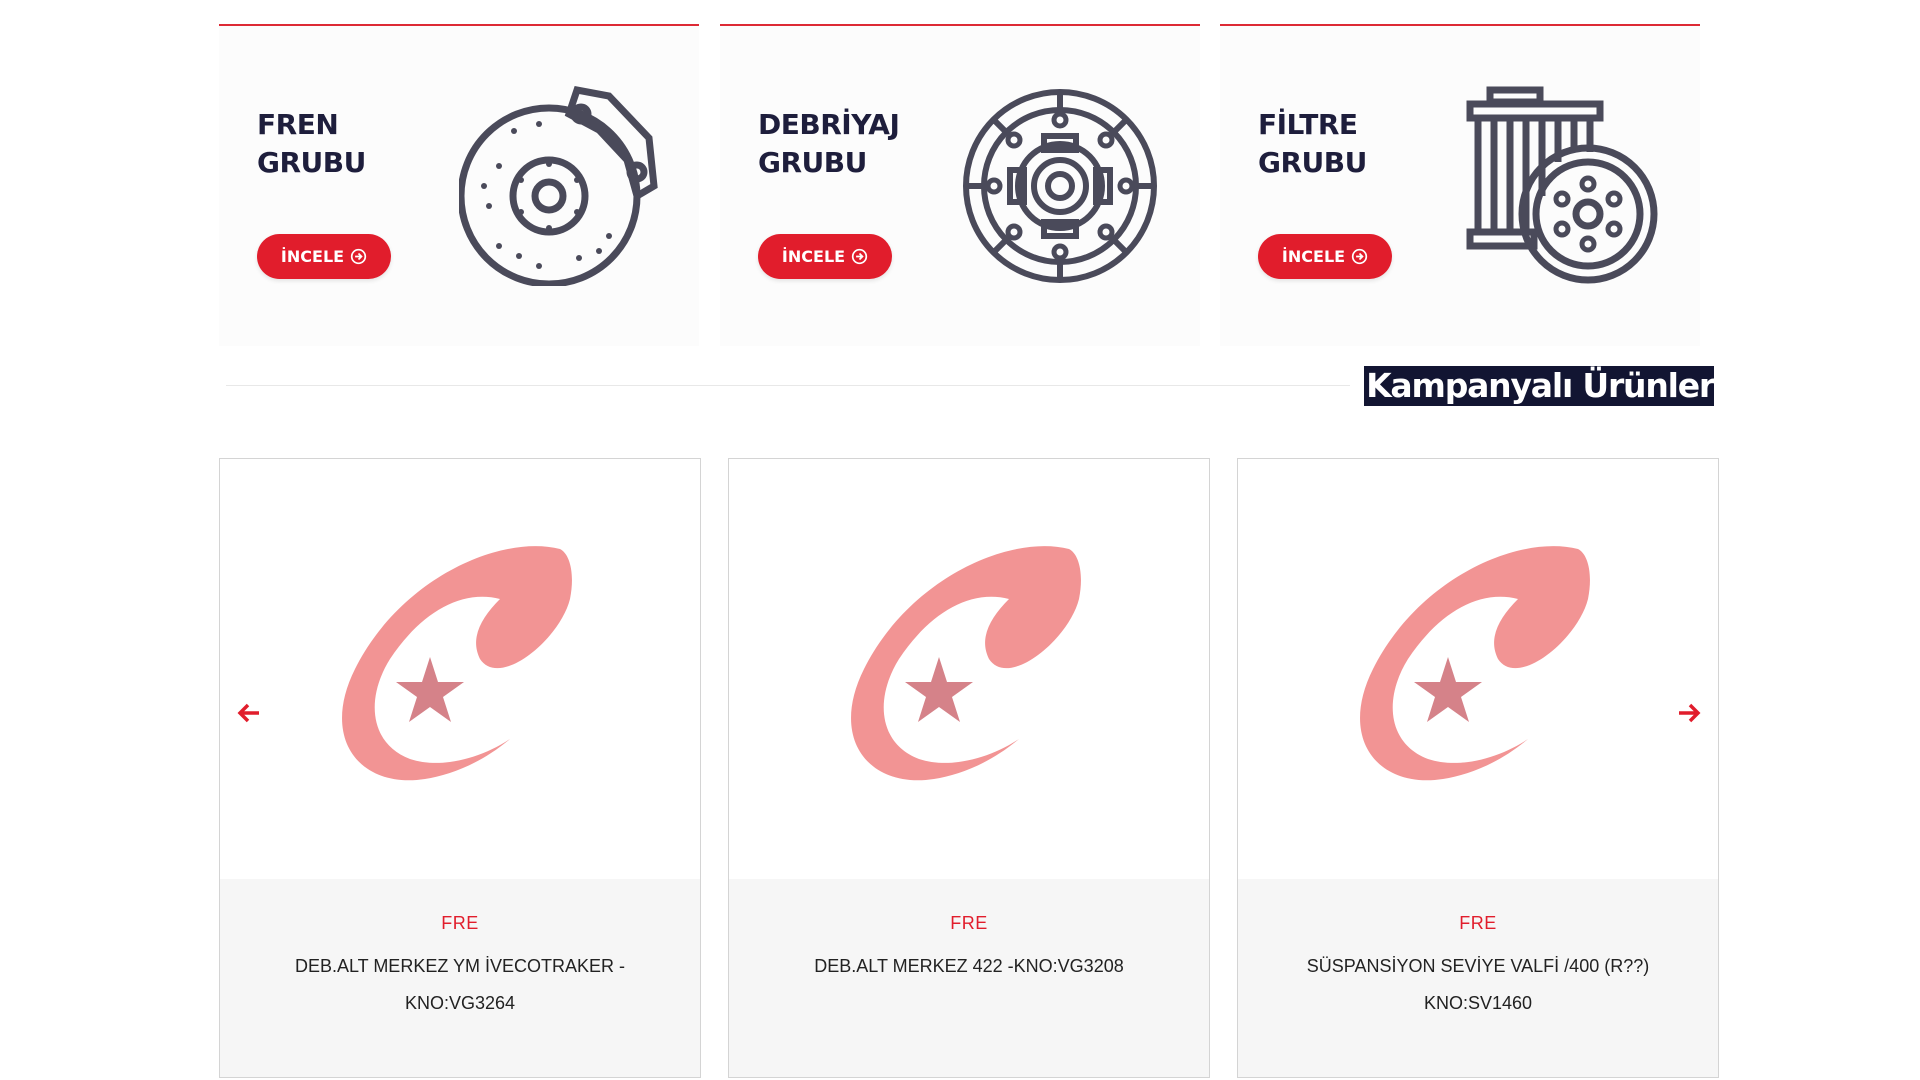 This screenshot has height=1080, width=1920. I want to click on category-card-debriyaj: DEBRİYAJ GRUBU İNCELE, so click(960, 185).